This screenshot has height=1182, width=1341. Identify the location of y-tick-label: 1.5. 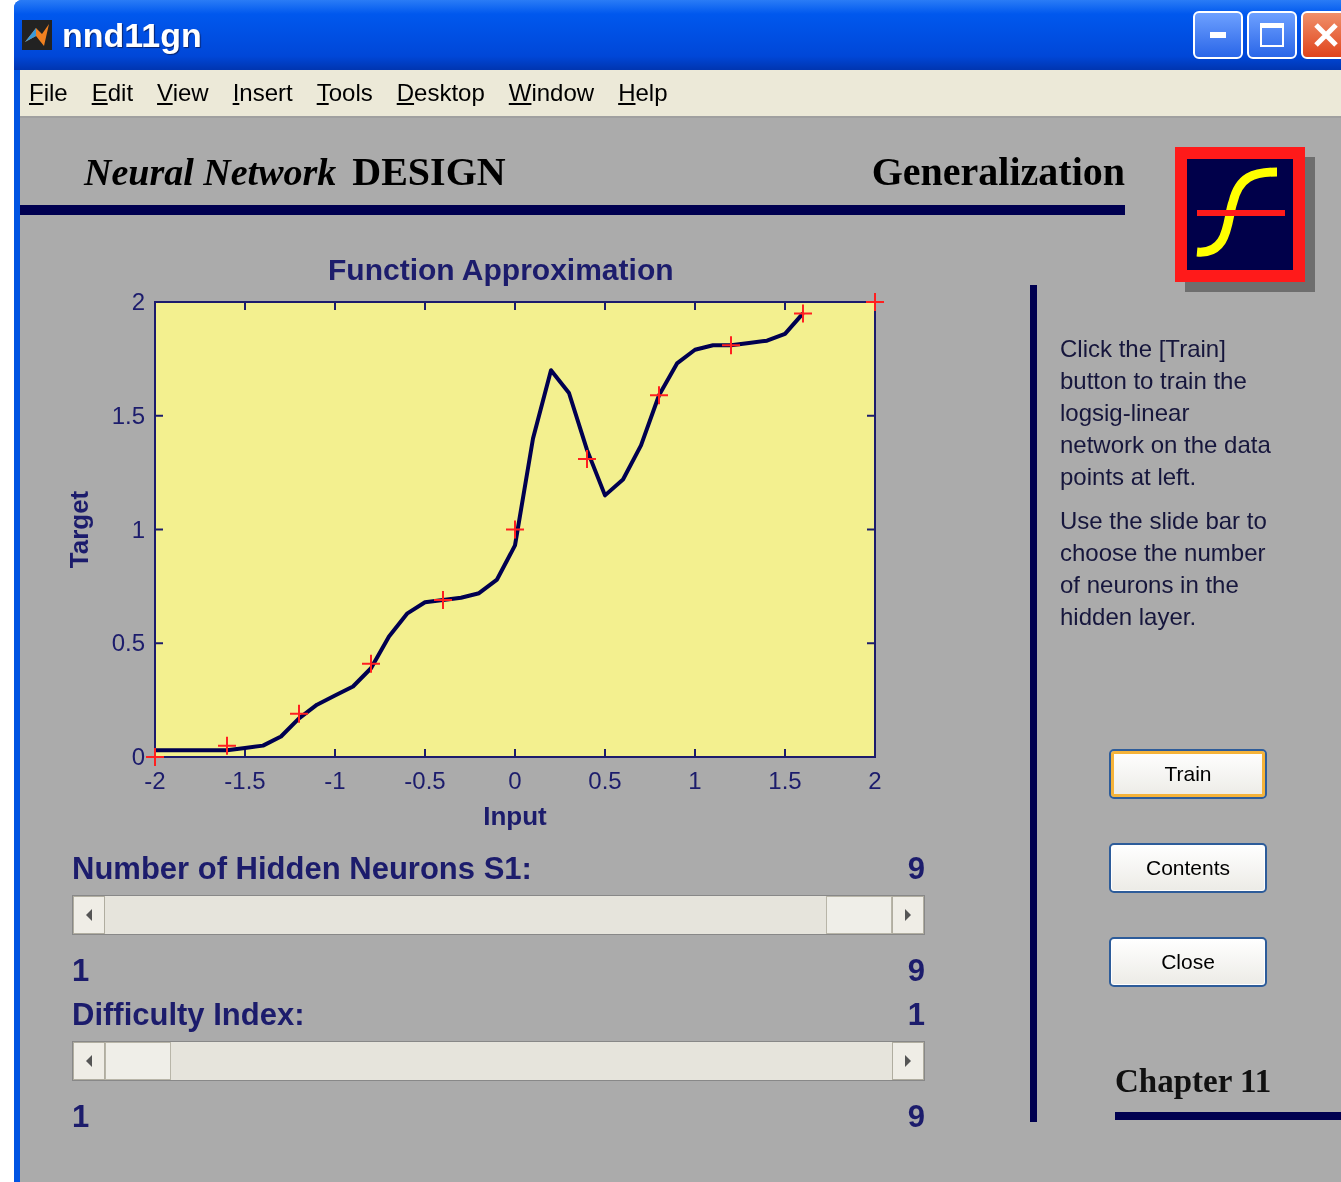
(128, 415).